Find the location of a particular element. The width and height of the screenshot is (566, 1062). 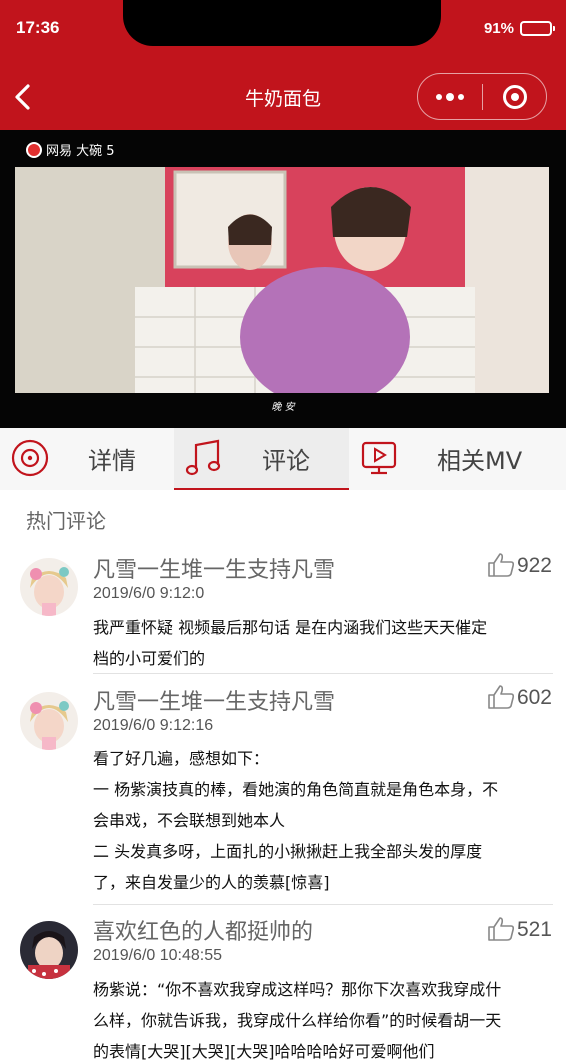

comment-username: 喜欢红色的人都挺帅的 is located at coordinates (203, 930).